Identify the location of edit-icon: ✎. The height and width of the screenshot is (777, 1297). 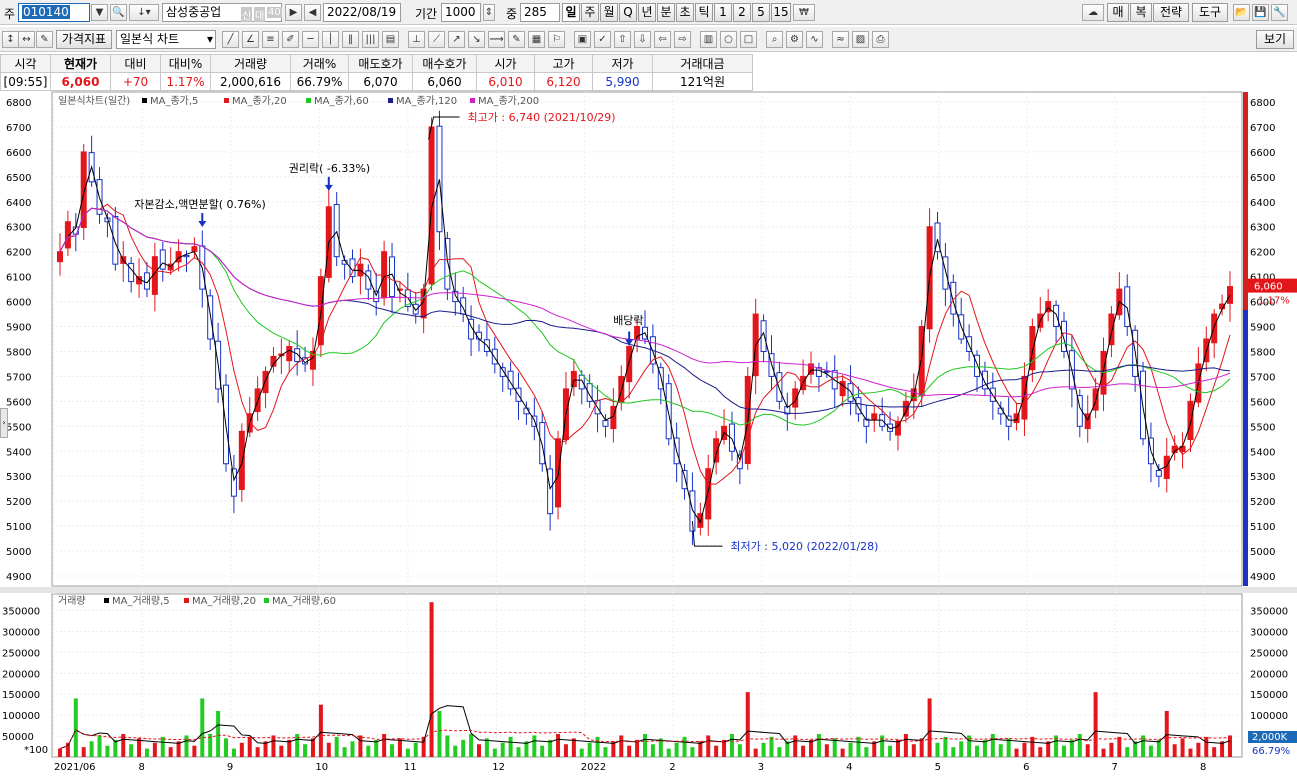
(44, 39).